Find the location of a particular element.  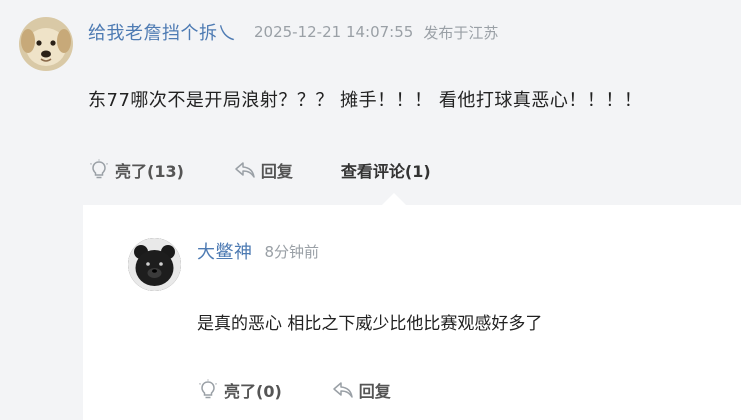

post-meta: 给我老詹挡个拆乀 2025-12-21 14:07:55 发布于江苏 is located at coordinates (293, 32).